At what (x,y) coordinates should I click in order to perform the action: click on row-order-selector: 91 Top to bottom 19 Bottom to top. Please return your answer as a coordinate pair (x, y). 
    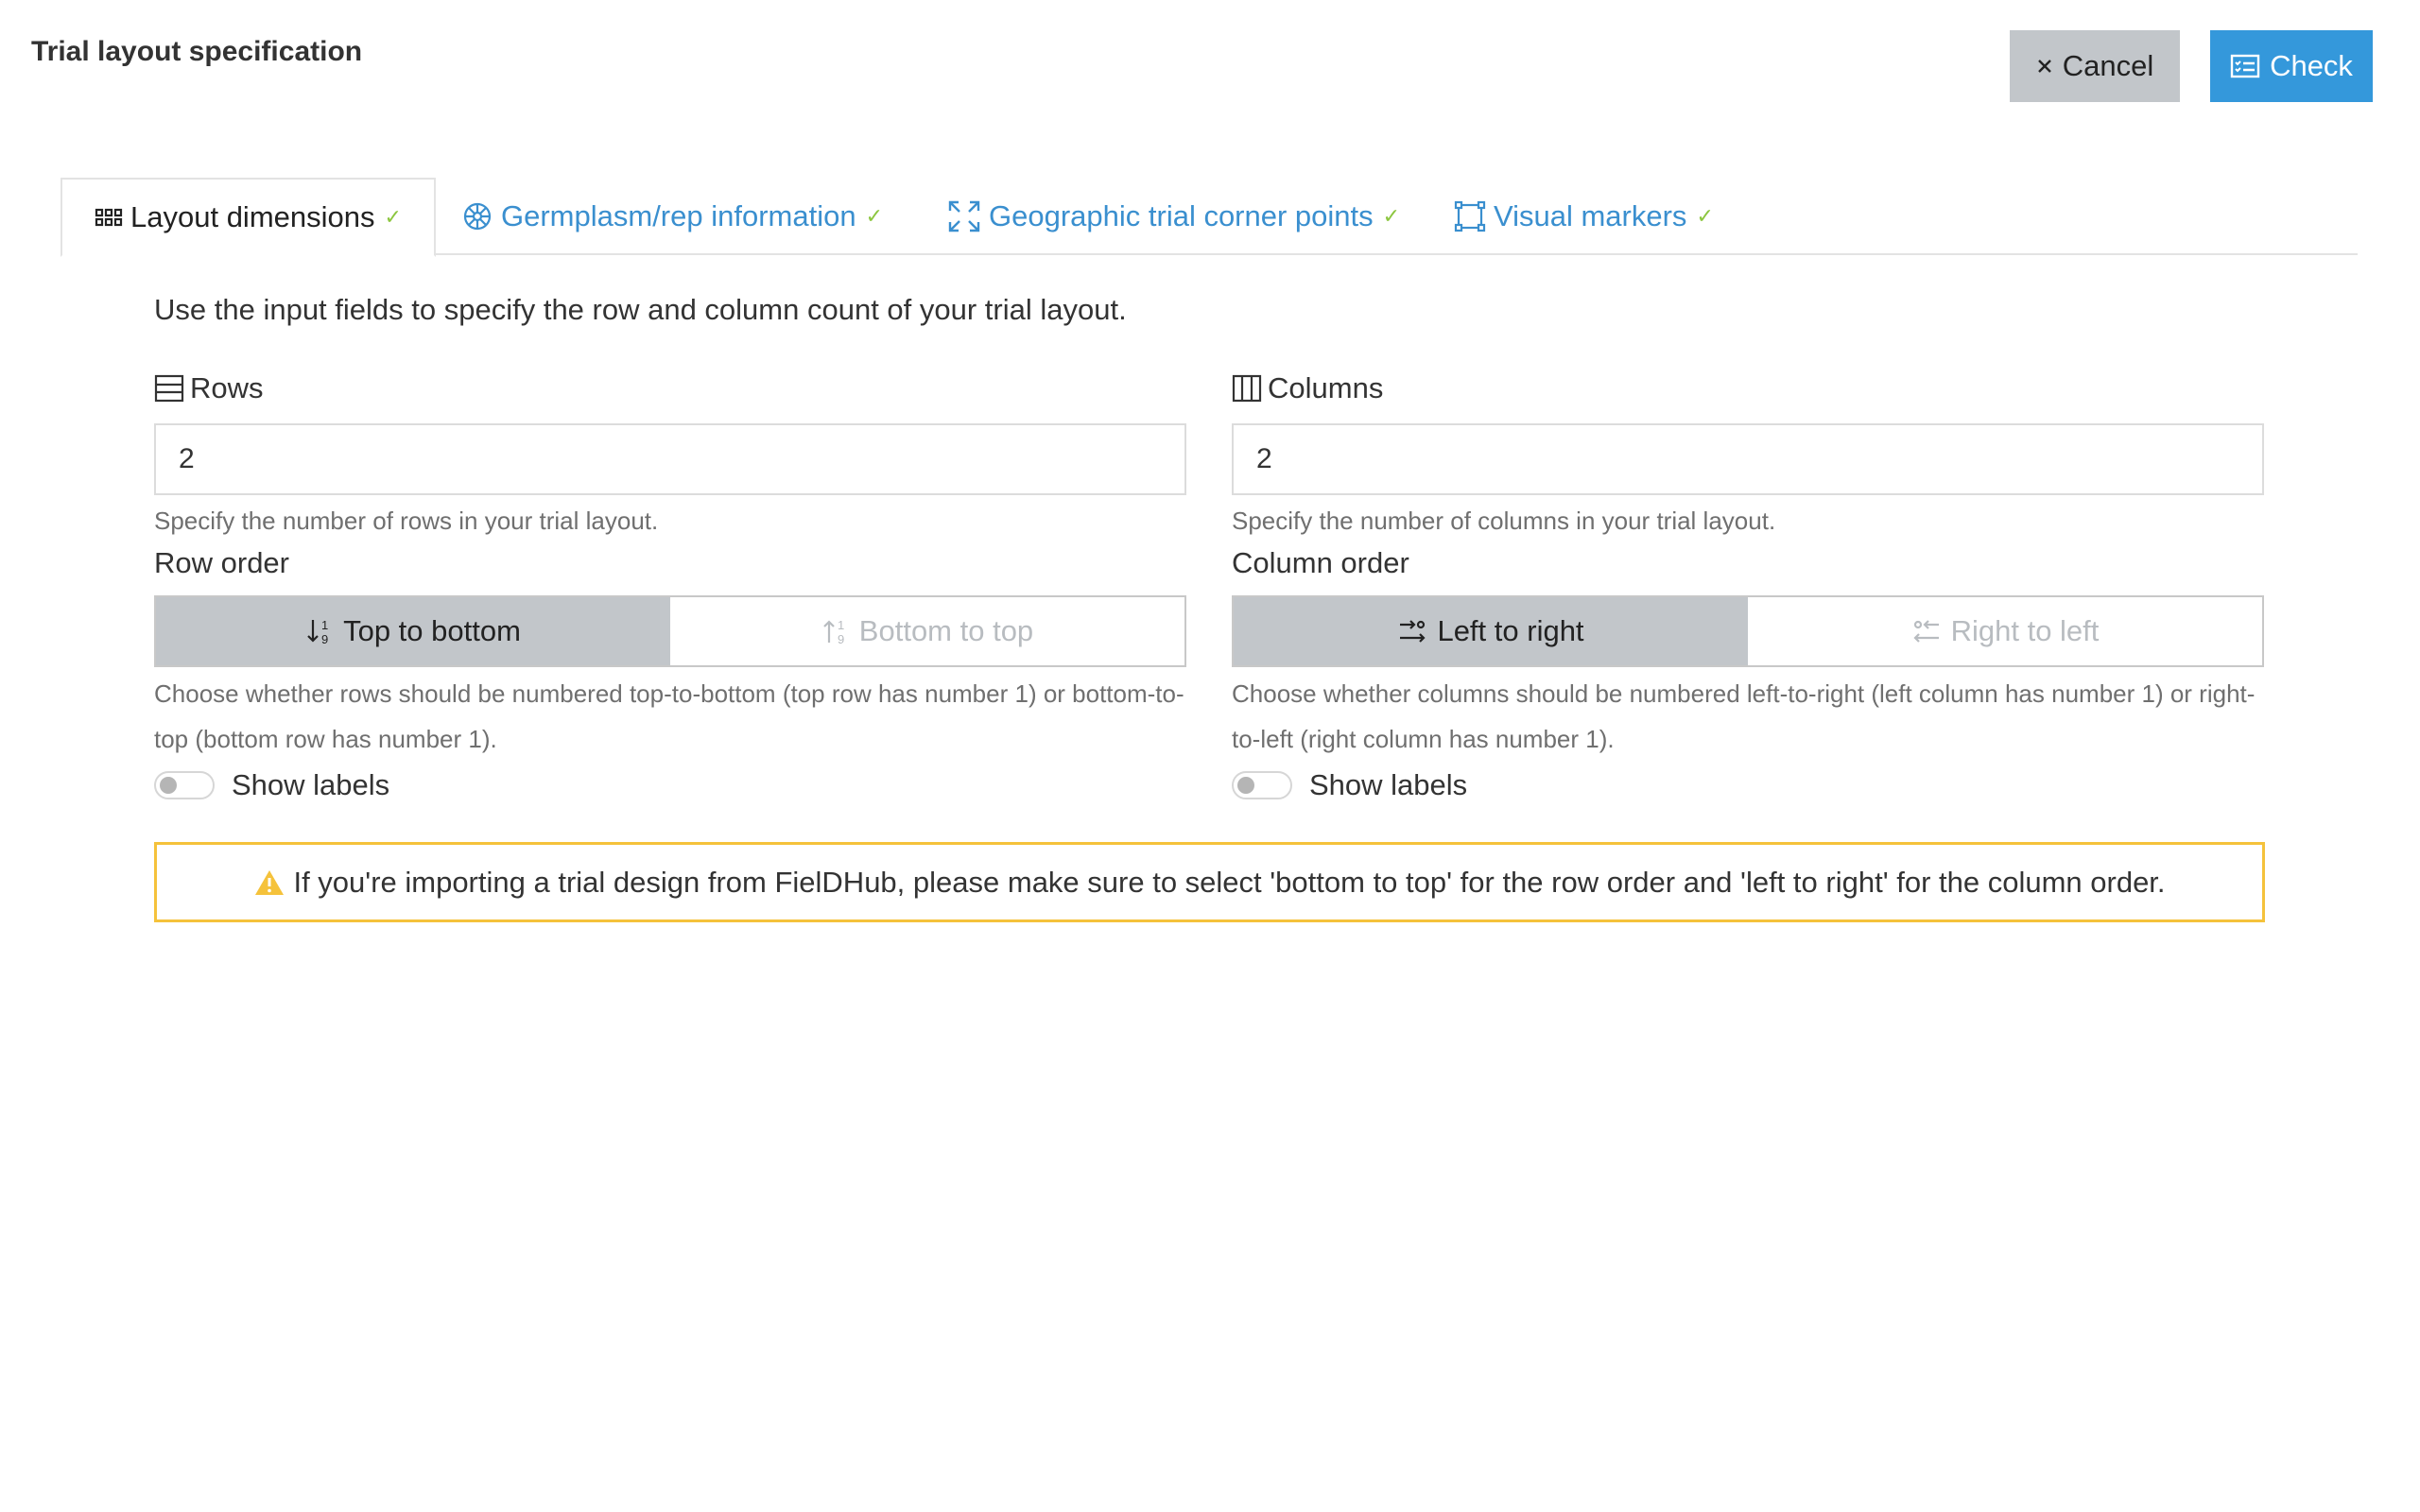
    Looking at the image, I should click on (670, 631).